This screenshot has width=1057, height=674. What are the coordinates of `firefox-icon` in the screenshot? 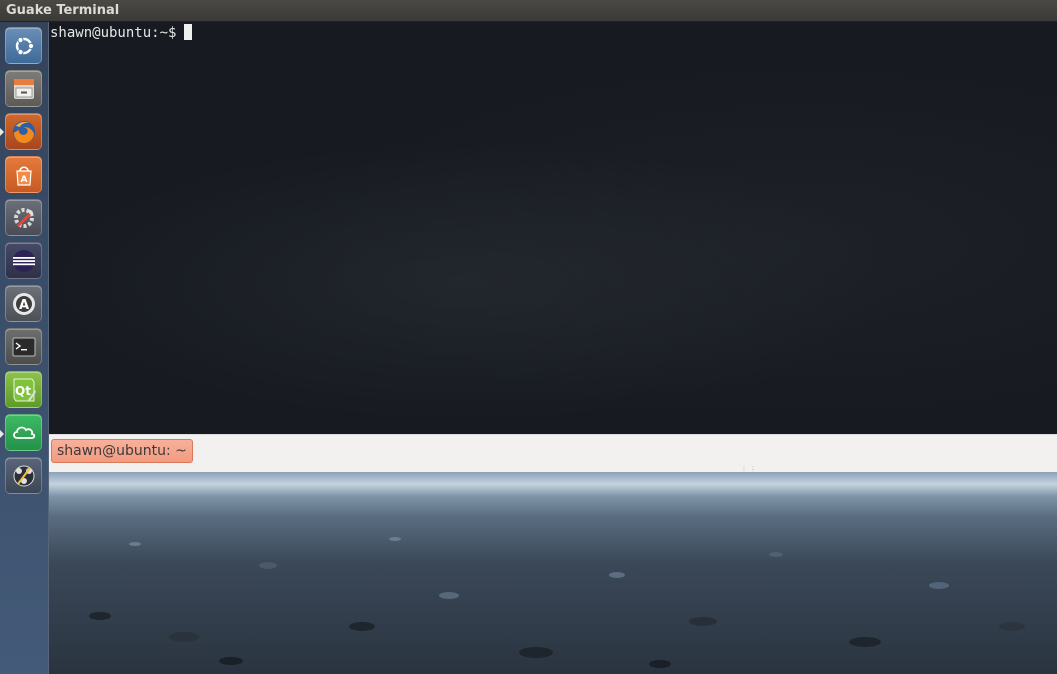 It's located at (23, 131).